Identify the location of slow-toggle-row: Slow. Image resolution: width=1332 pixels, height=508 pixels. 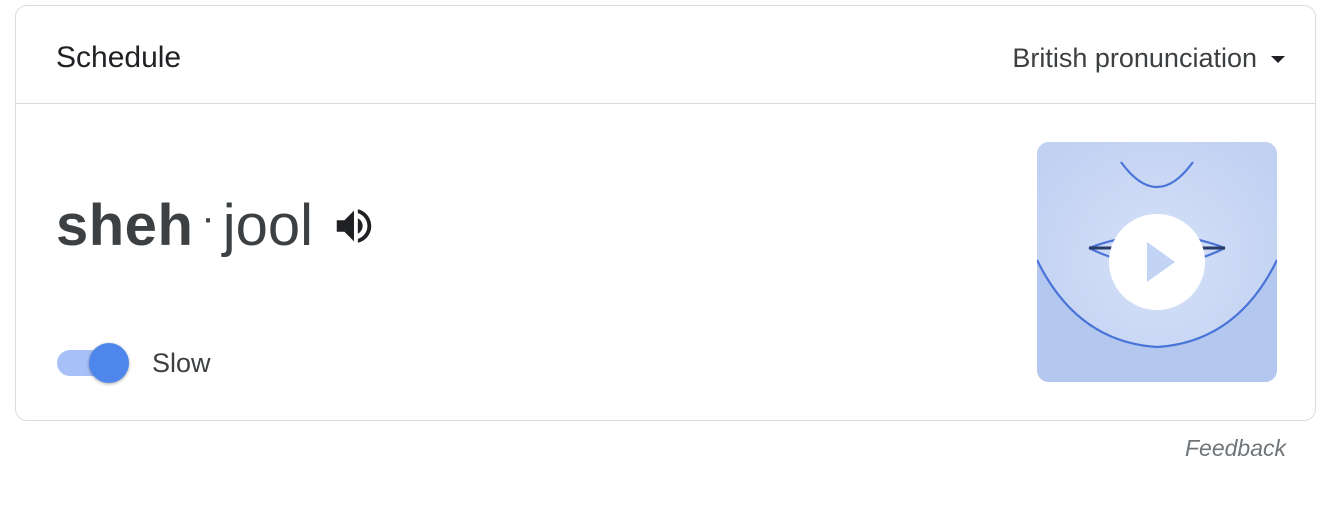
(133, 363).